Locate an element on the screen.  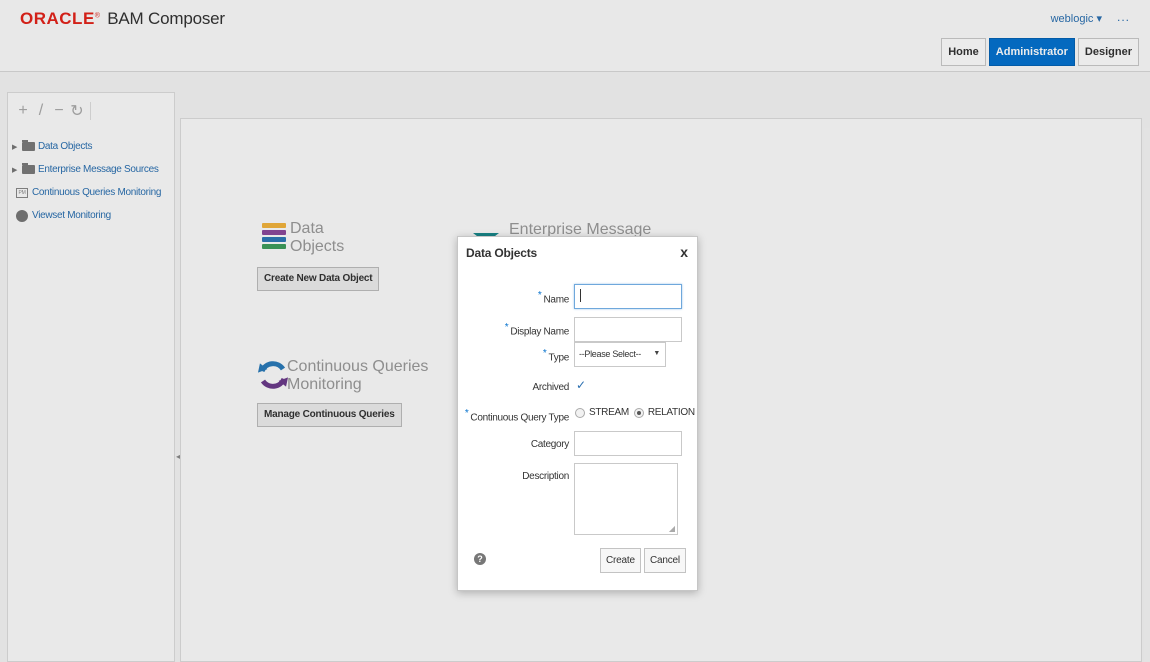
relation-radio is located at coordinates (638, 412).